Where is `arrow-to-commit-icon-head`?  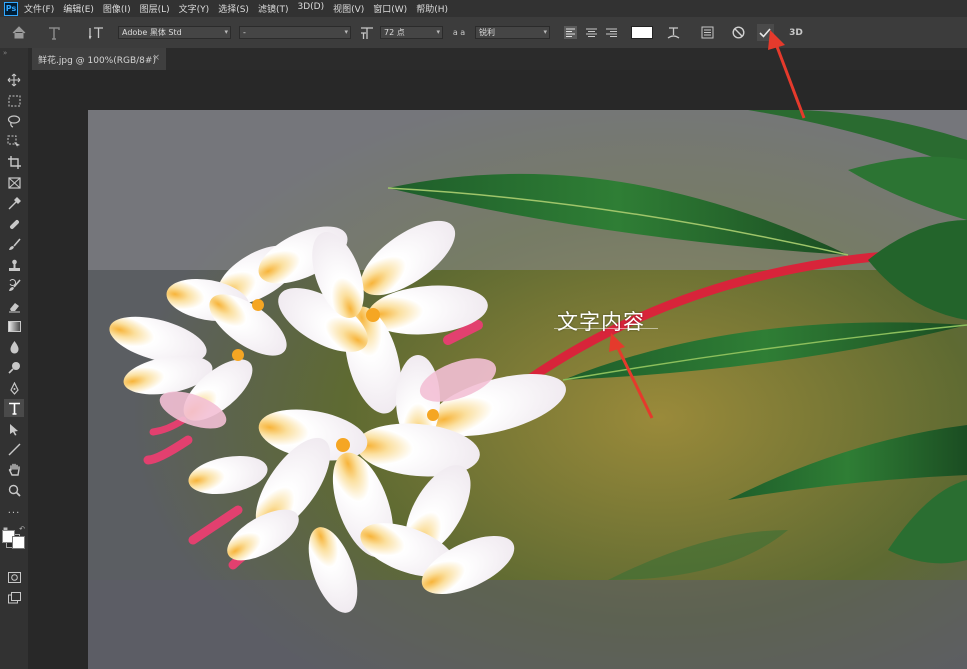 arrow-to-commit-icon-head is located at coordinates (776, 40).